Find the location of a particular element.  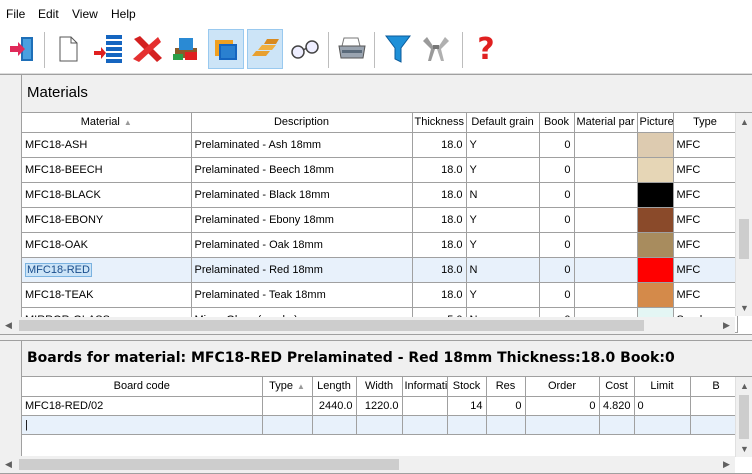

cell-description: Prelaminated - Ebony 18mm is located at coordinates (302, 220).